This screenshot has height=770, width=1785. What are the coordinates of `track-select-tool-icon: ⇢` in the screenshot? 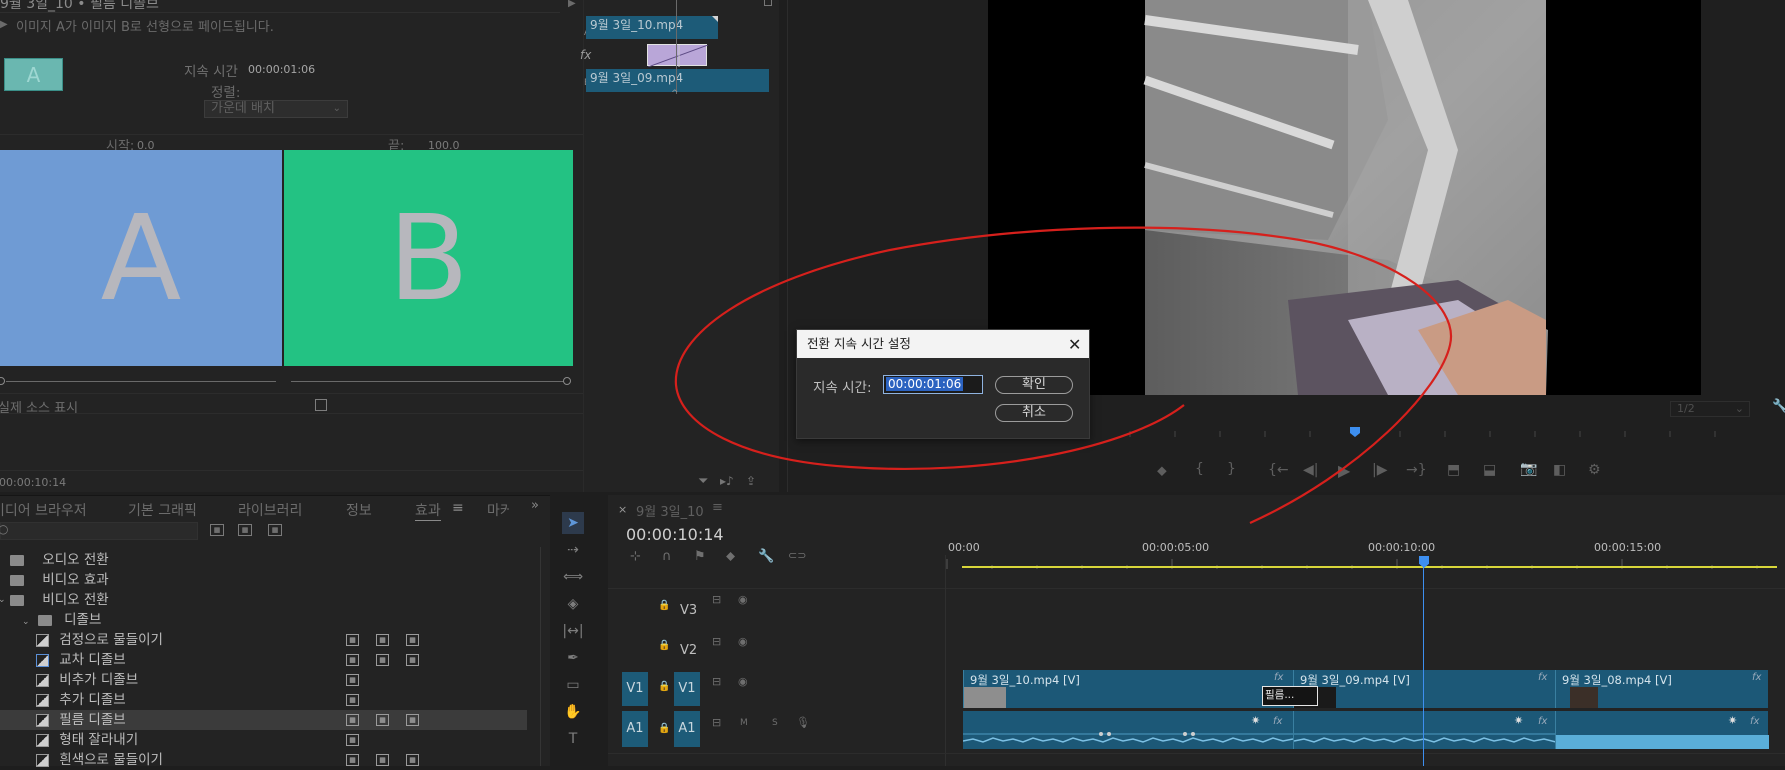 It's located at (573, 550).